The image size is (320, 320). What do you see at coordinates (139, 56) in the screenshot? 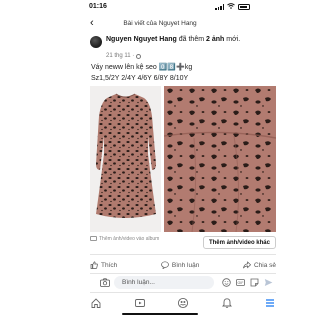
I see `globe-icon` at bounding box center [139, 56].